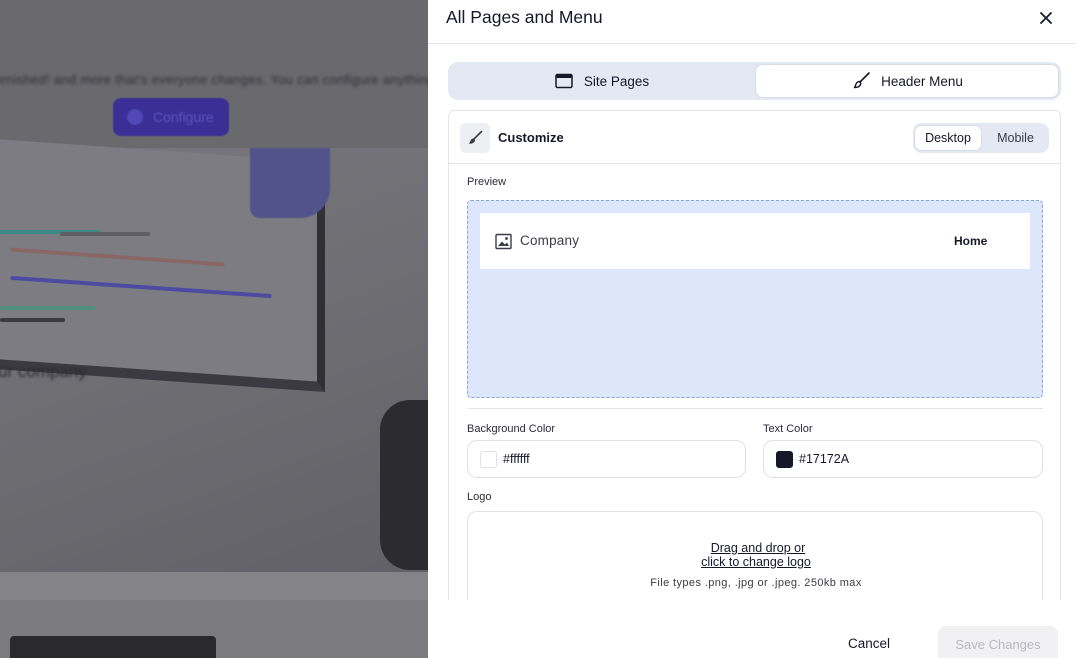 The height and width of the screenshot is (658, 1076). I want to click on tab-site-pages-label: Site Pages, so click(616, 81).